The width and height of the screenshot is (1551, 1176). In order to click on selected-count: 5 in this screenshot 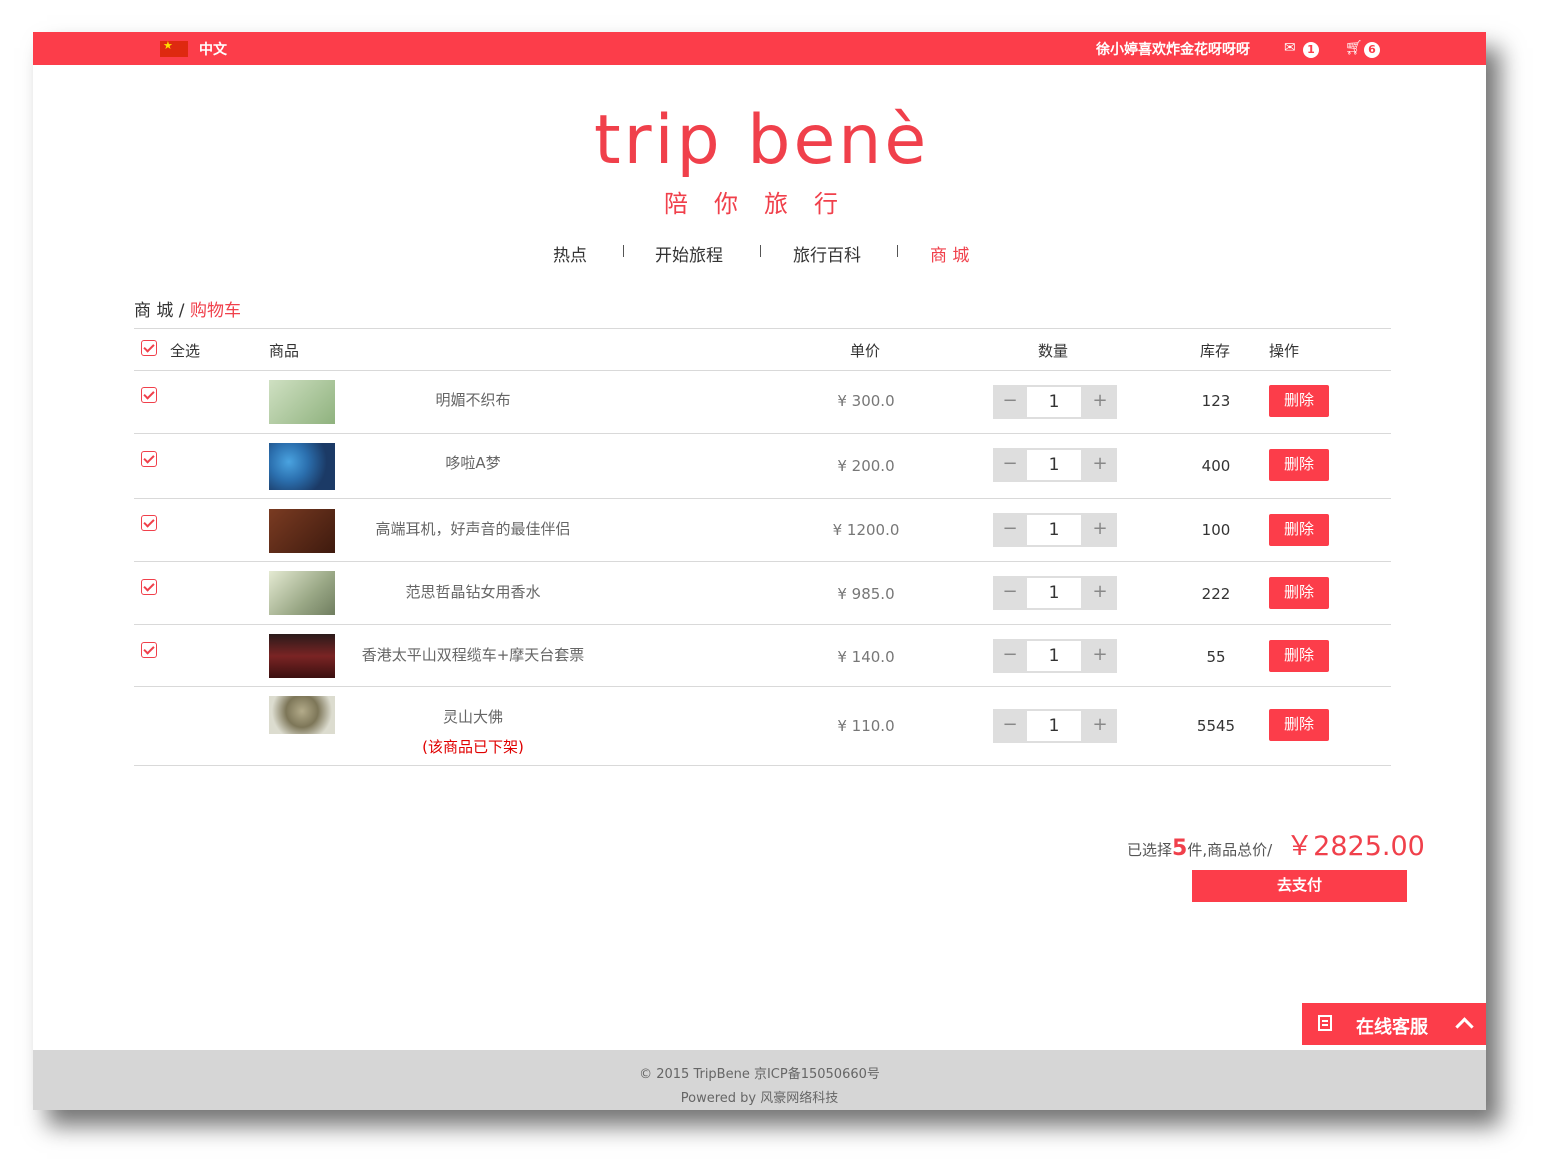, I will do `click(1180, 848)`.